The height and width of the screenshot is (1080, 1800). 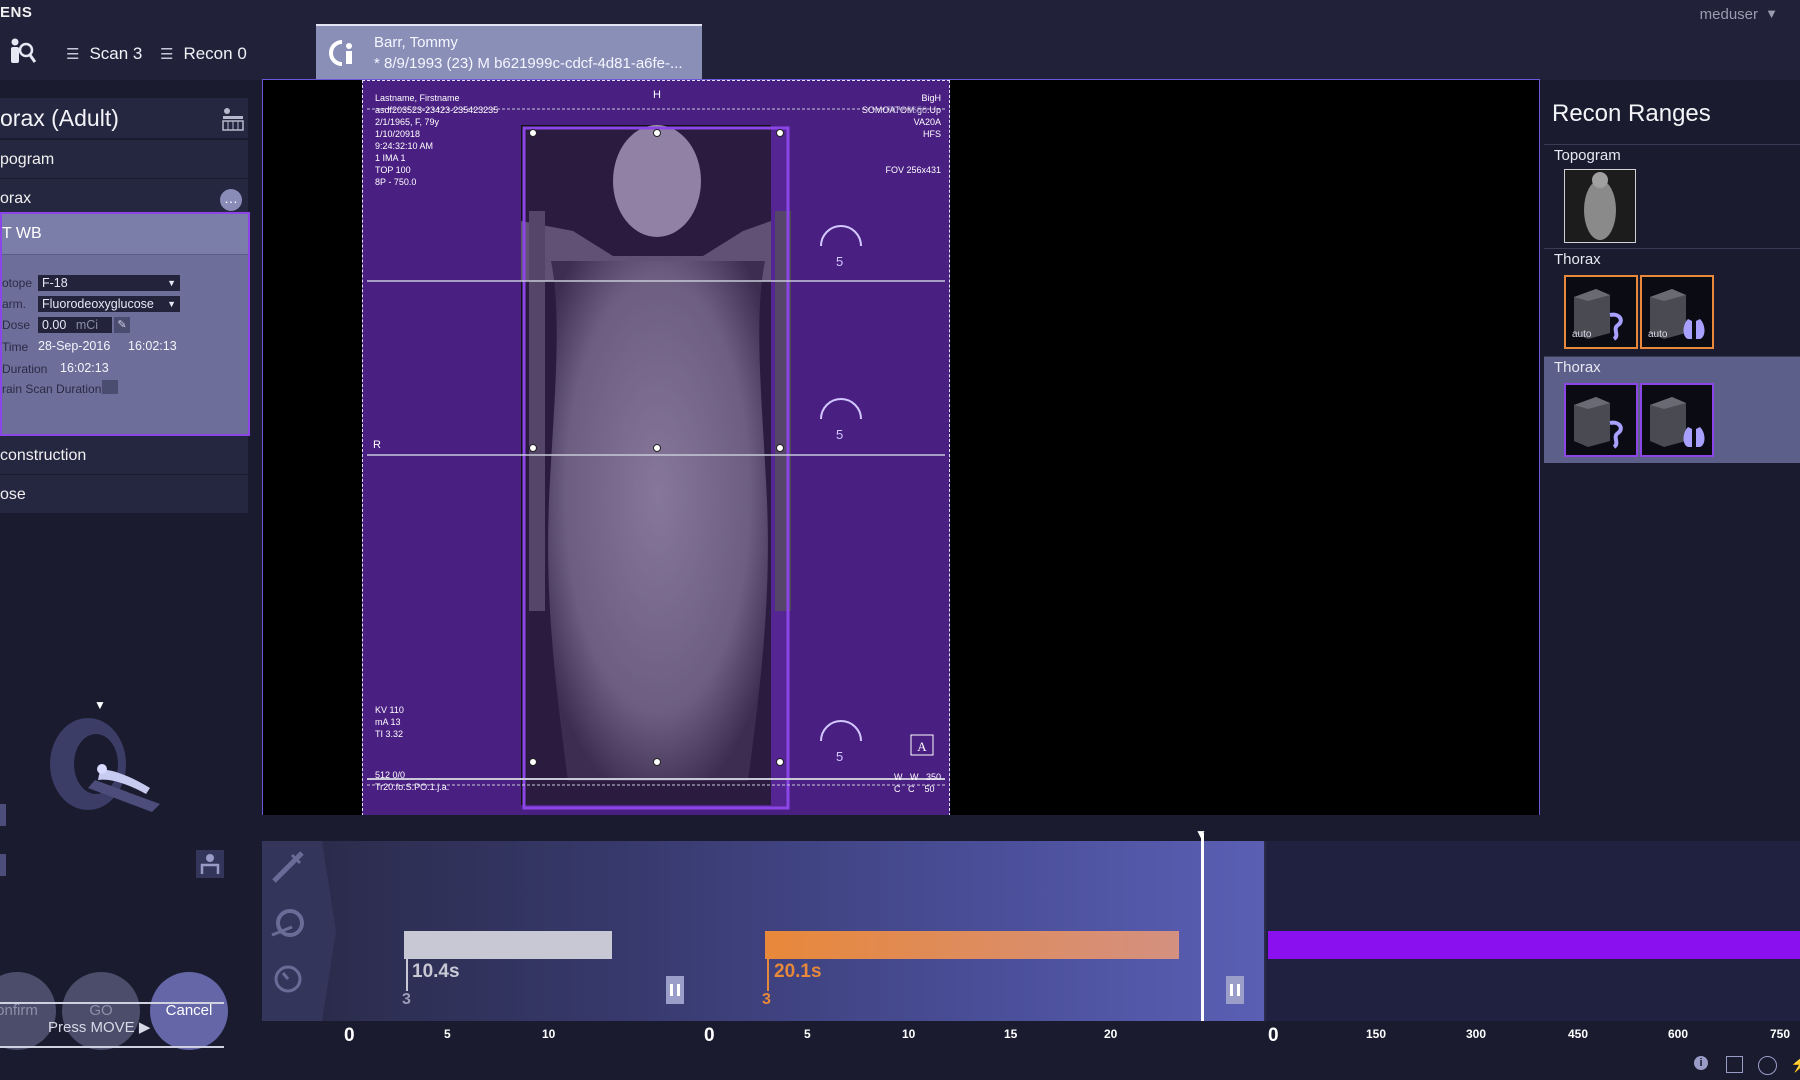 What do you see at coordinates (1201, 834) in the screenshot?
I see `playhead-marker-icon: ▼` at bounding box center [1201, 834].